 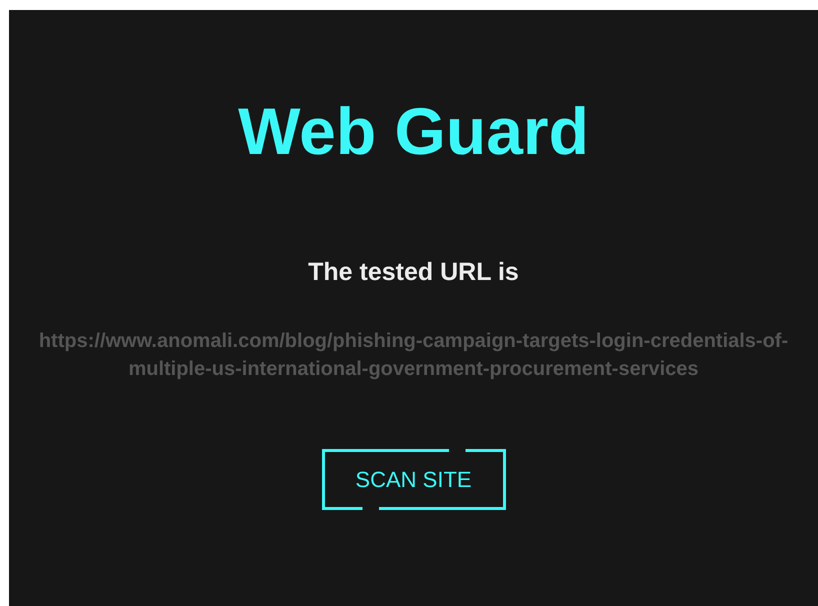 What do you see at coordinates (413, 272) in the screenshot?
I see `subtitle: The tested URL is` at bounding box center [413, 272].